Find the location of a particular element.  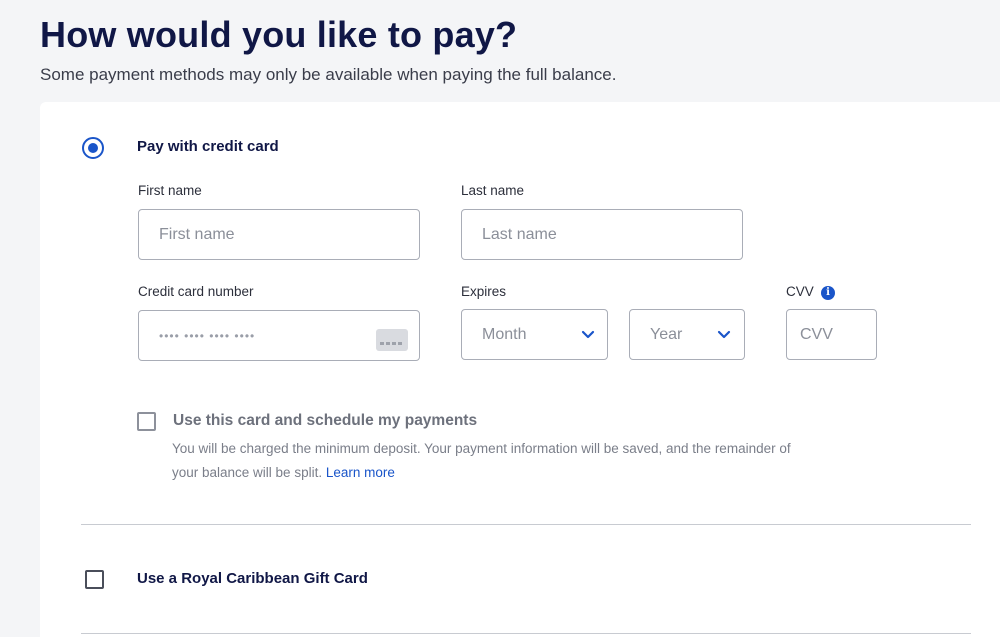

credit-card-radio is located at coordinates (93, 148).